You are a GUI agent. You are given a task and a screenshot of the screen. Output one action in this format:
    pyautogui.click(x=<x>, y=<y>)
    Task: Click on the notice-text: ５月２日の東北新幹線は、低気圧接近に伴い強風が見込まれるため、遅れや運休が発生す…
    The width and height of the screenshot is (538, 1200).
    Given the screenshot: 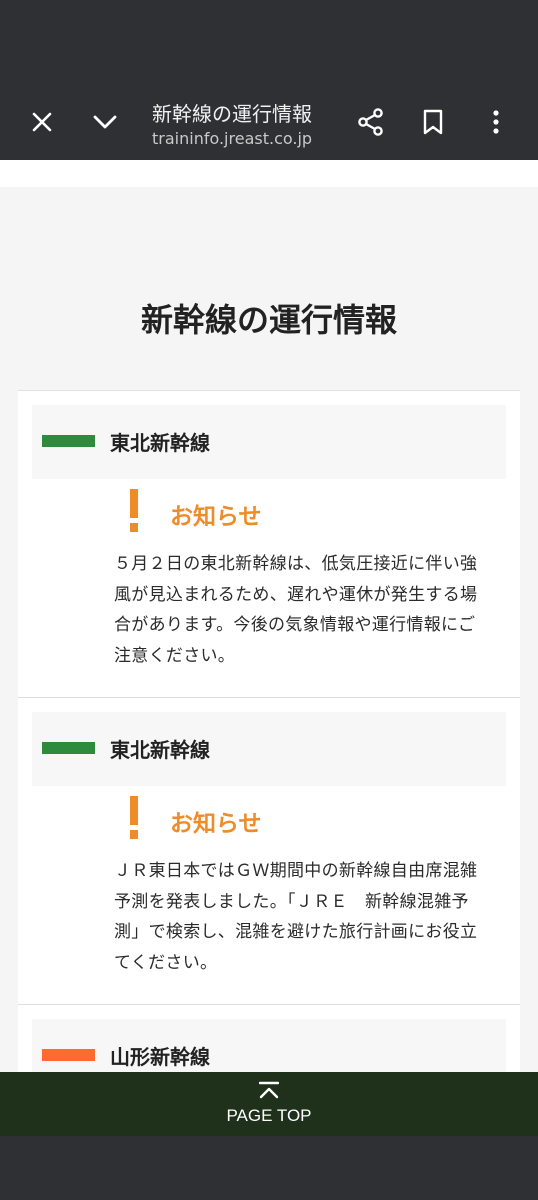 What is the action you would take?
    pyautogui.click(x=296, y=610)
    